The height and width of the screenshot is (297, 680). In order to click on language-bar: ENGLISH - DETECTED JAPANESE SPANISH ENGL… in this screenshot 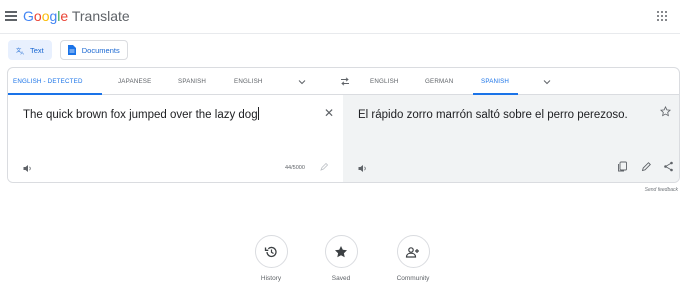, I will do `click(343, 81)`.